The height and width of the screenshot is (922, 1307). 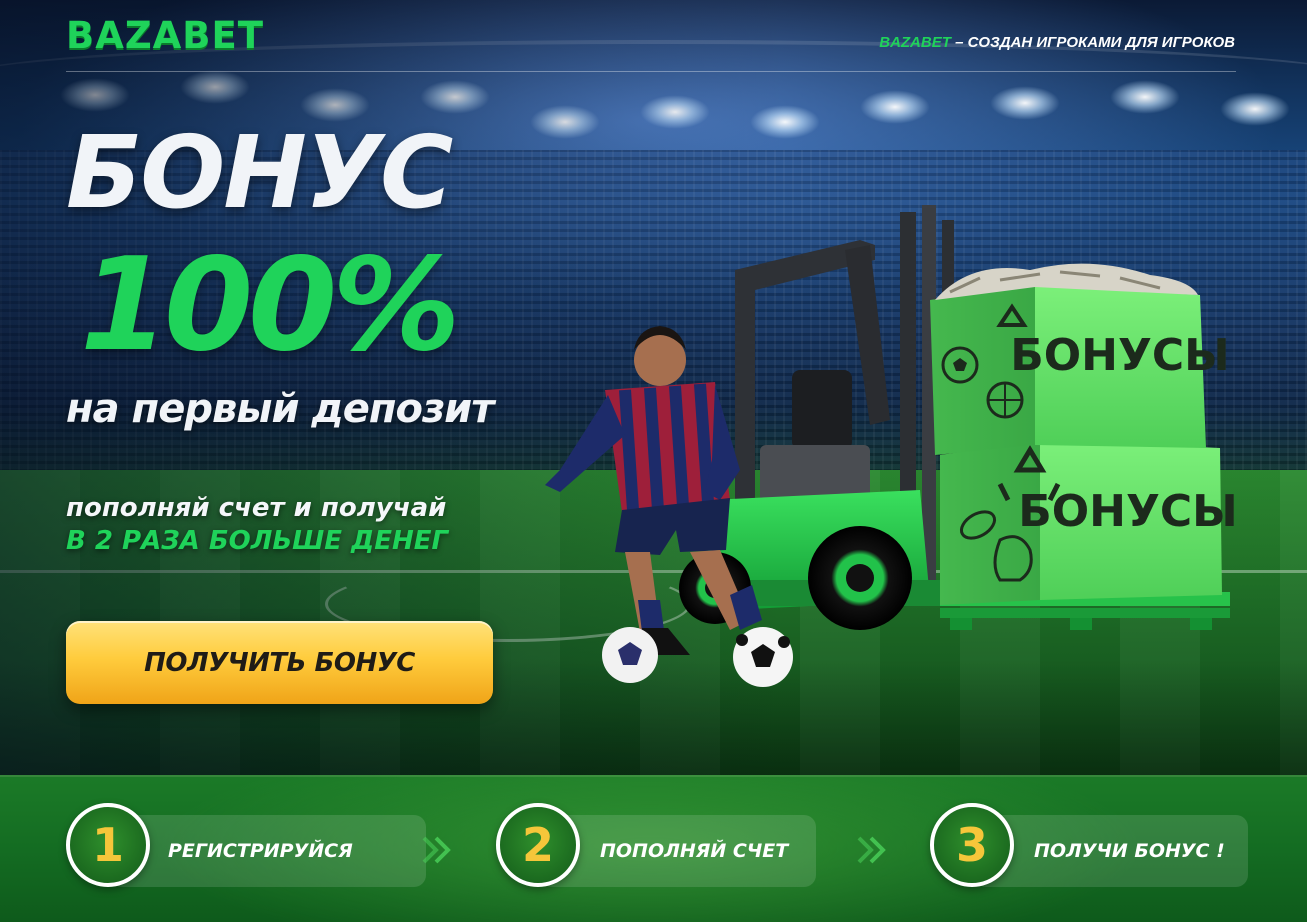 What do you see at coordinates (1089, 522) in the screenshot?
I see `bonus-box-bottom: БОНУСЫ` at bounding box center [1089, 522].